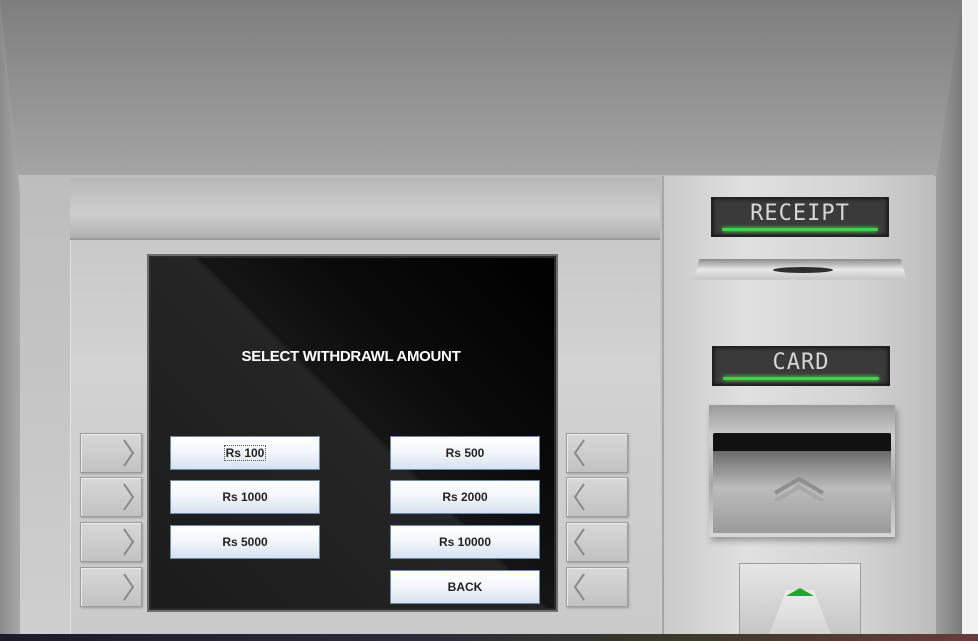 This screenshot has height=641, width=978. Describe the element at coordinates (803, 270) in the screenshot. I see `receipt-slot-opening` at that location.